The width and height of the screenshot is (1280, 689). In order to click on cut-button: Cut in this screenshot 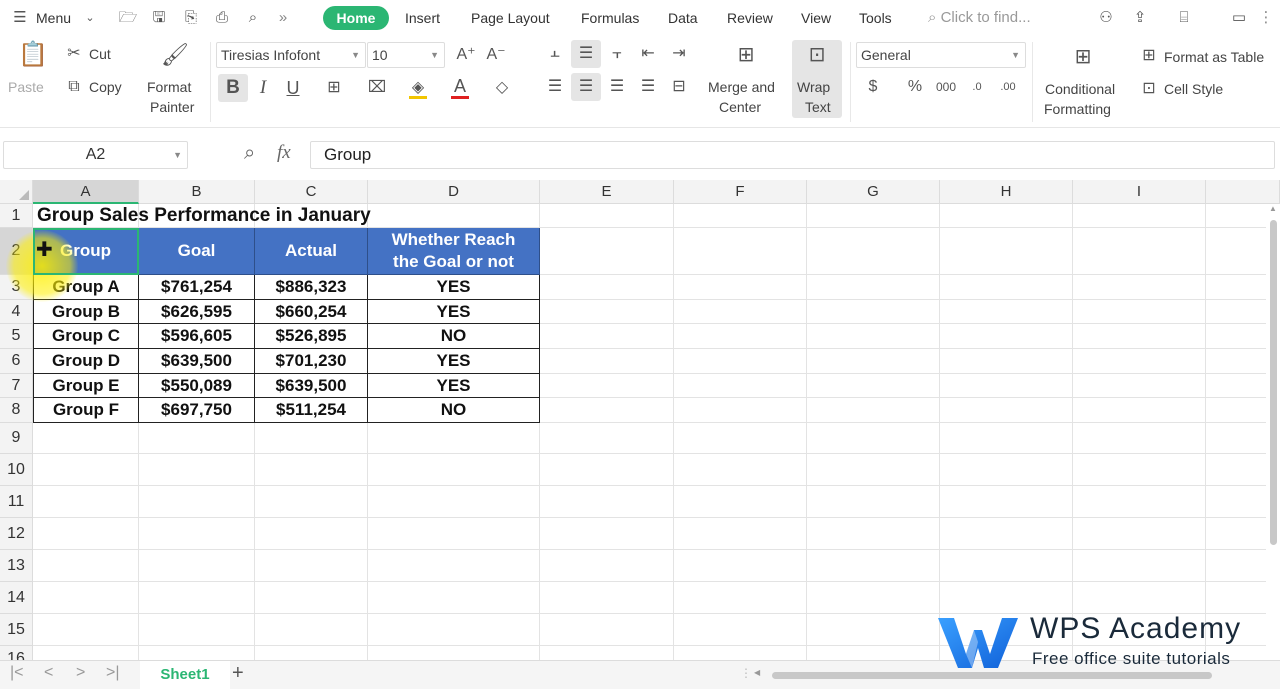, I will do `click(100, 54)`.